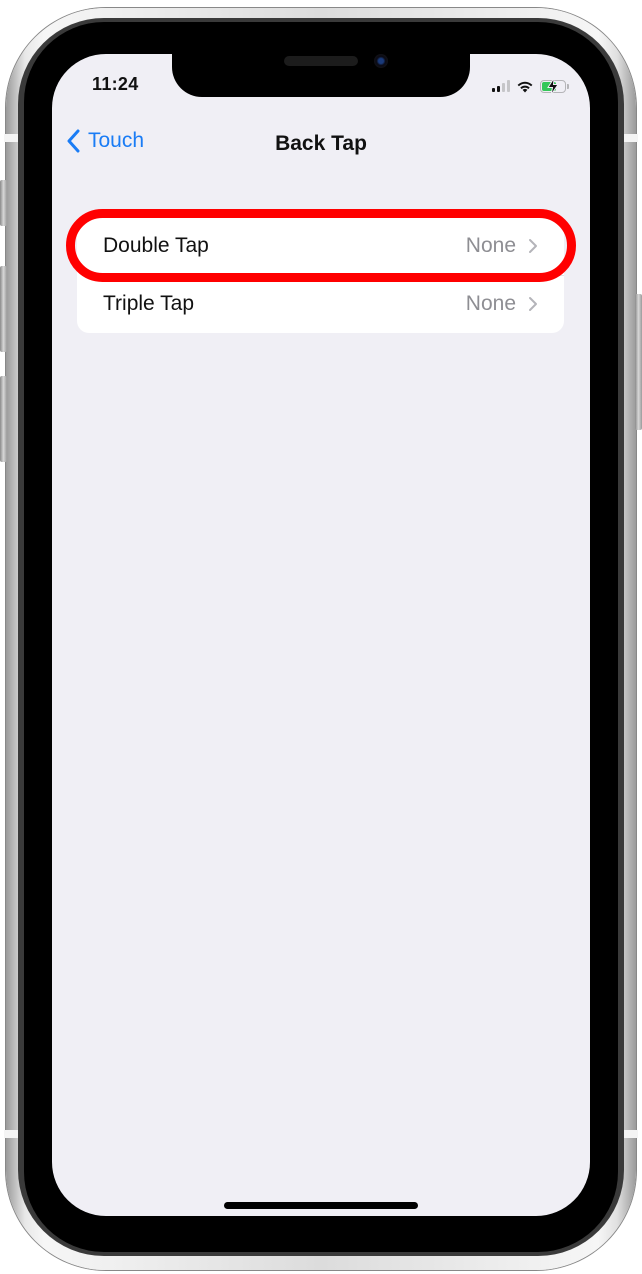  Describe the element at coordinates (381, 61) in the screenshot. I see `front-camera` at that location.